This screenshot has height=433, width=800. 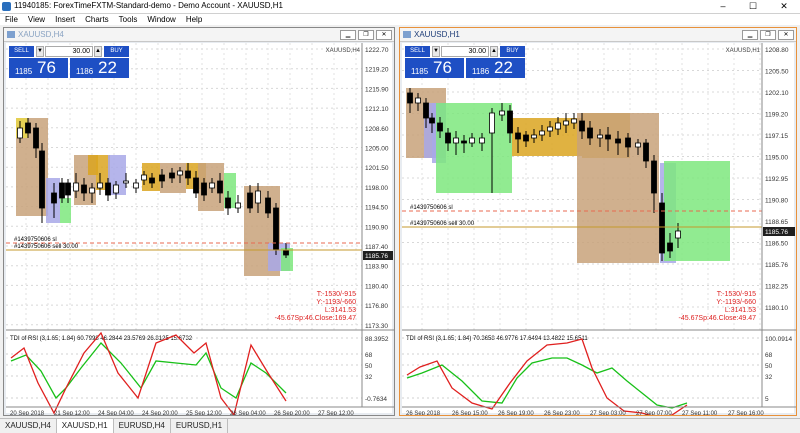 I want to click on price-tick-label: 1215.90, so click(x=377, y=89).